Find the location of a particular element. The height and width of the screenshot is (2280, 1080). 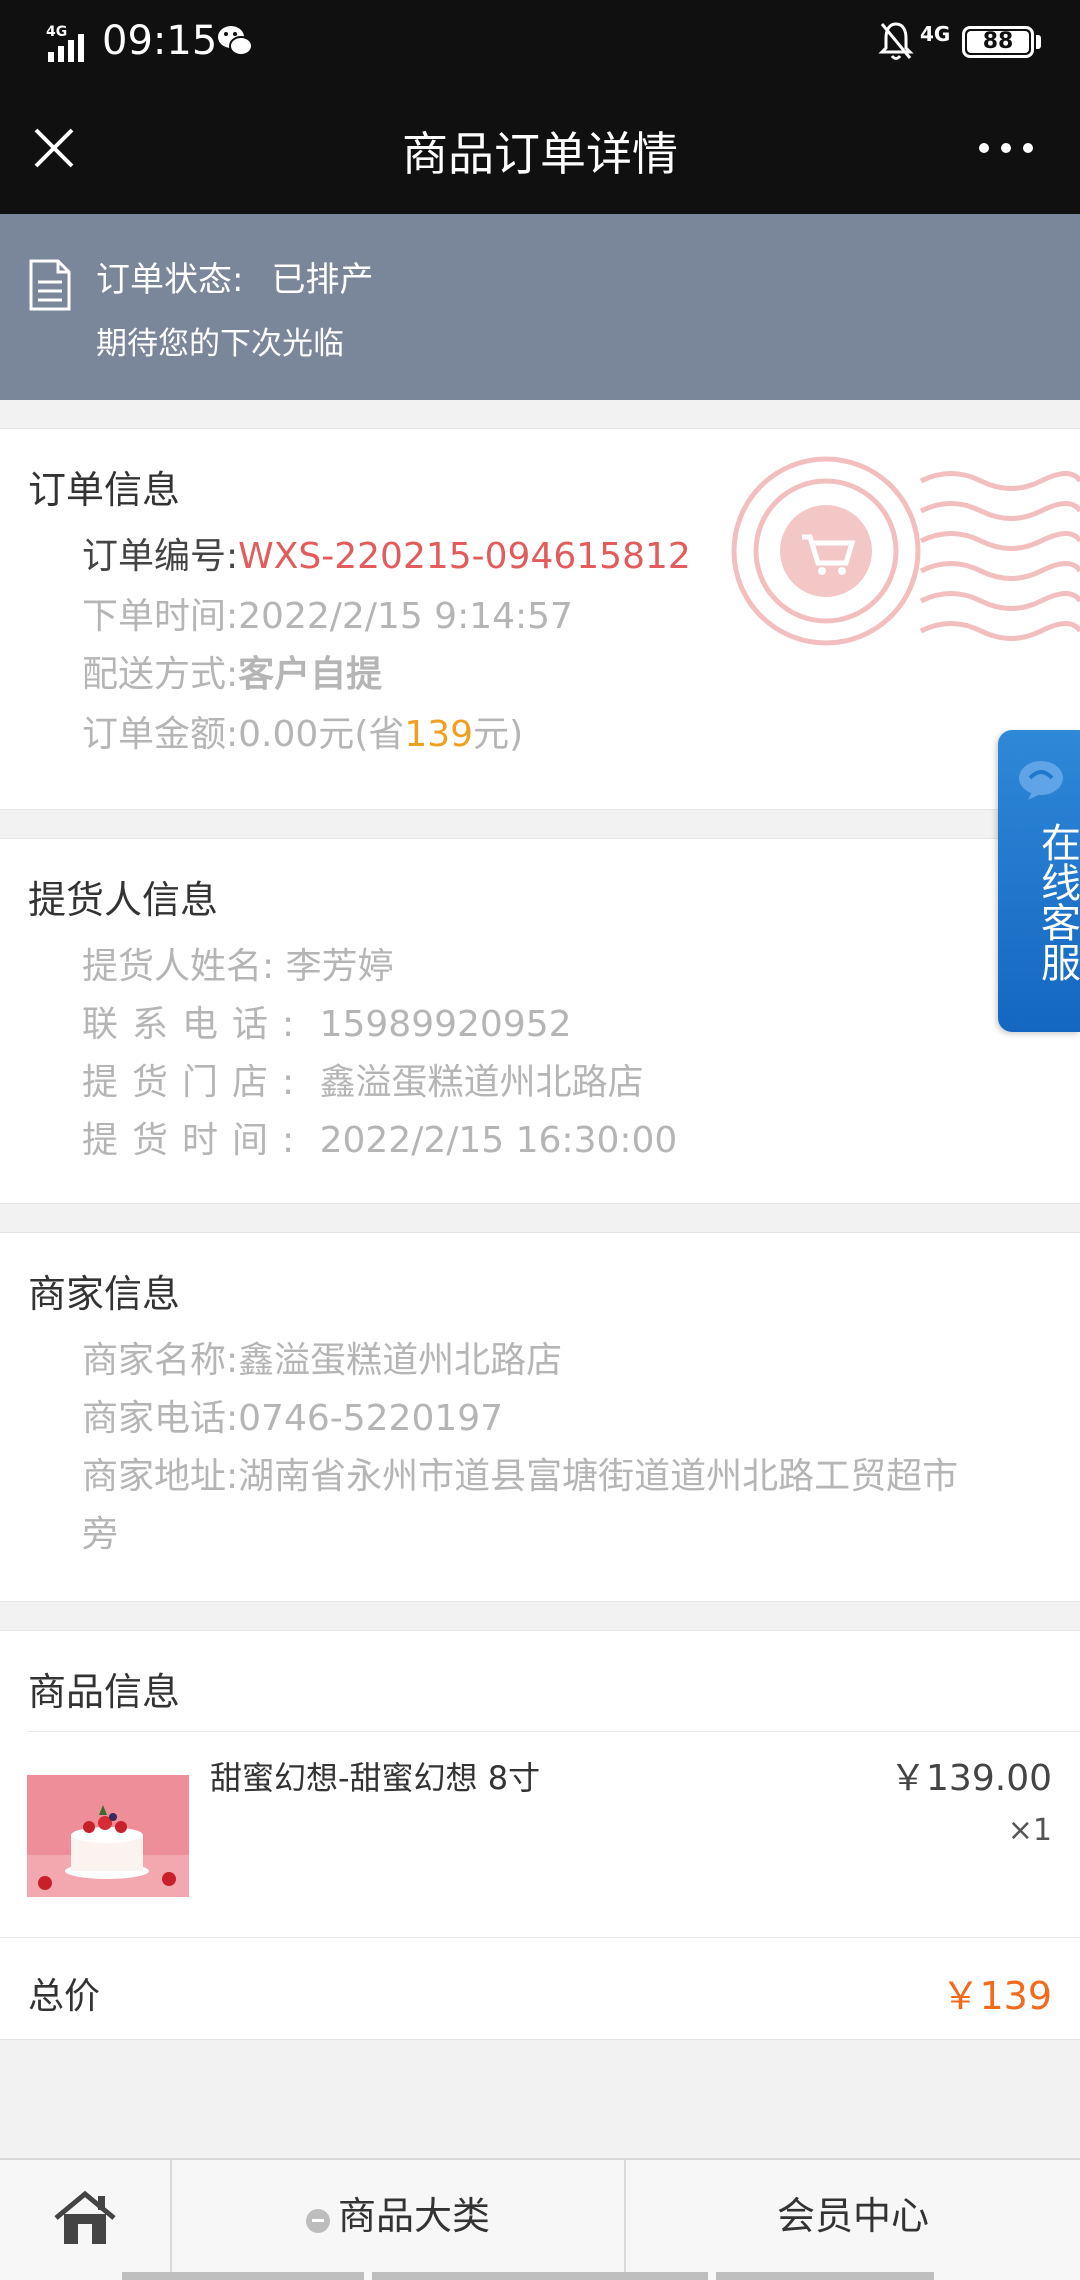

order-status-label: 订单状态: is located at coordinates (170, 280).